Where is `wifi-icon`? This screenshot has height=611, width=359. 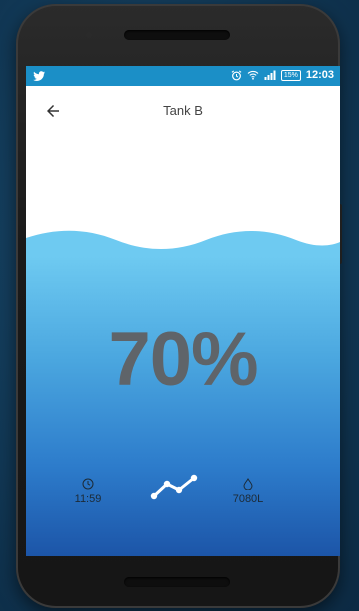 wifi-icon is located at coordinates (253, 75).